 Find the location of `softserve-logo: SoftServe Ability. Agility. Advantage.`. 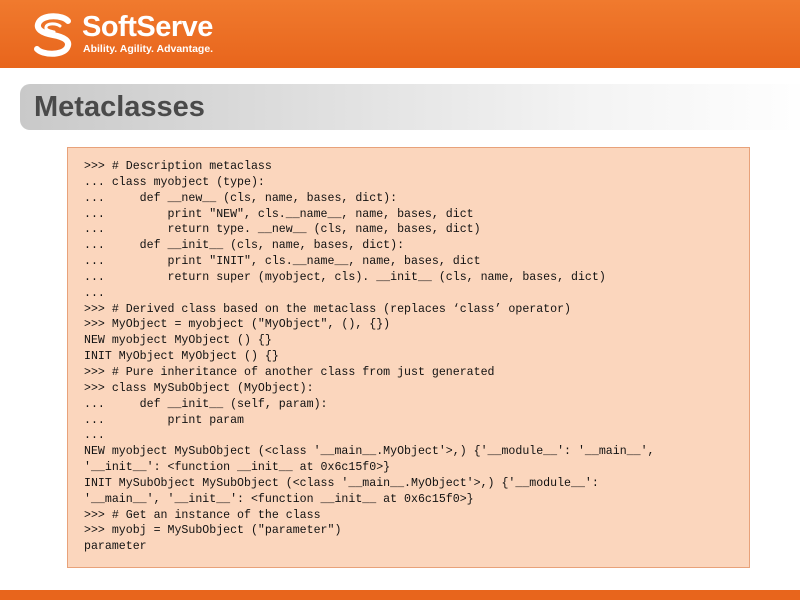

softserve-logo: SoftServe Ability. Agility. Advantage. is located at coordinates (135, 36).